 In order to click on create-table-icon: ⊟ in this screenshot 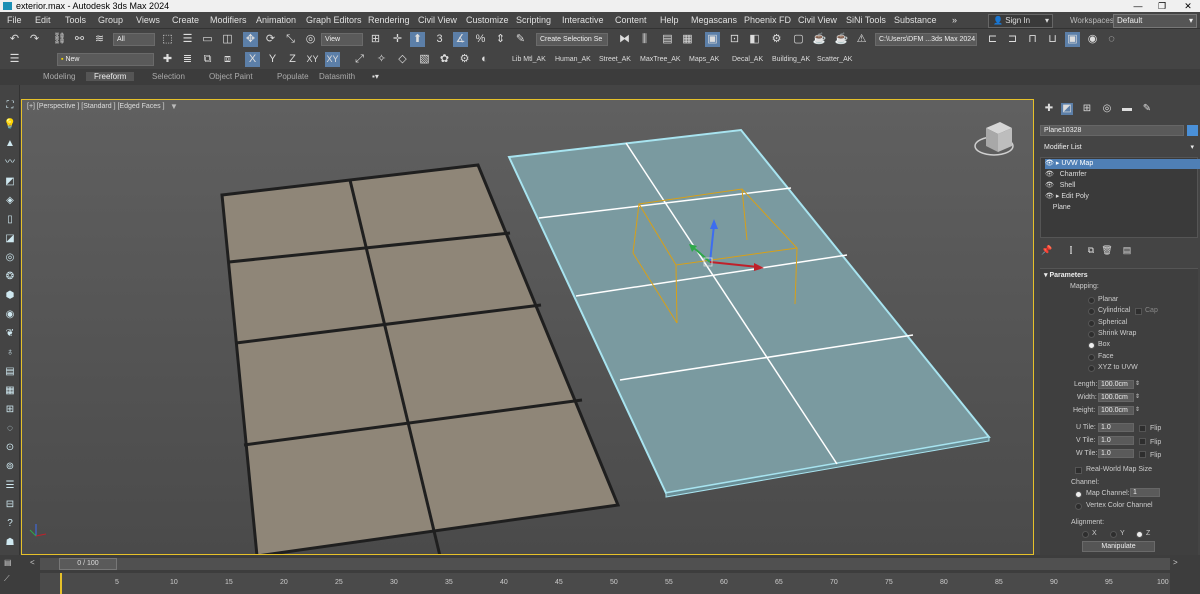, I will do `click(10, 505)`.